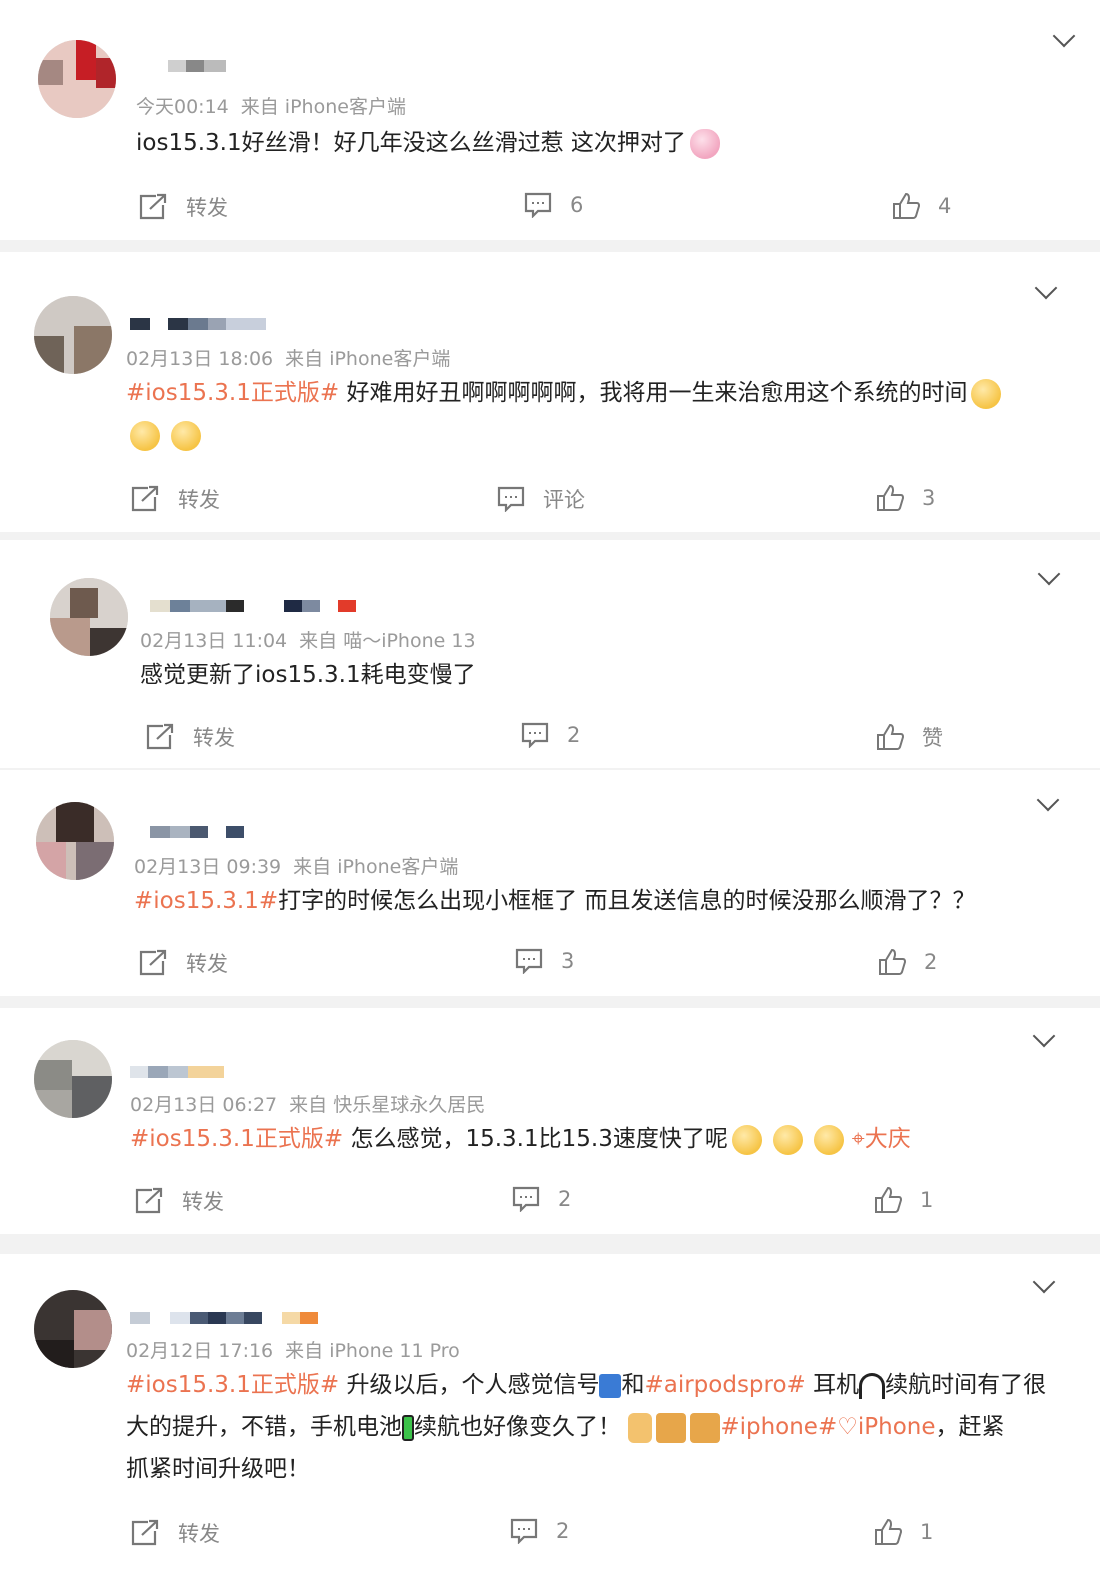 This screenshot has width=1100, height=1573. What do you see at coordinates (610, 1385) in the screenshot?
I see `signal-icon` at bounding box center [610, 1385].